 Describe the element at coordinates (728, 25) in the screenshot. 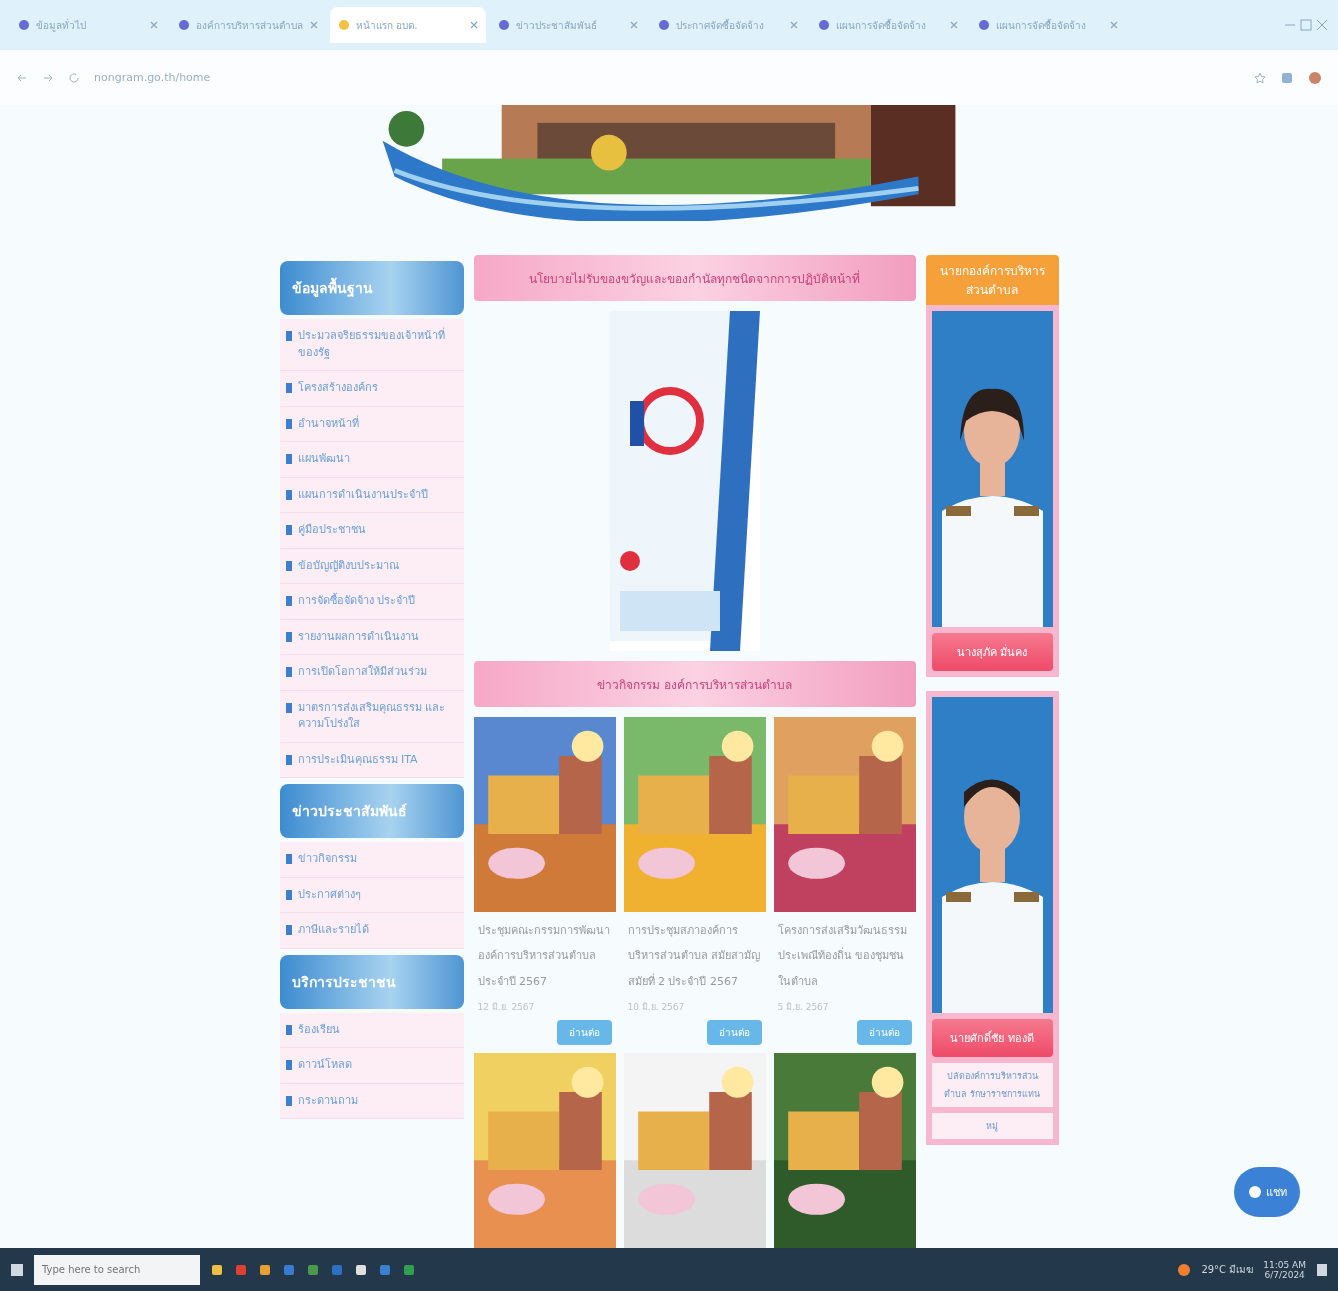

I see `browser-tab: ประกาศจัดซื้อจัดจ้าง` at that location.